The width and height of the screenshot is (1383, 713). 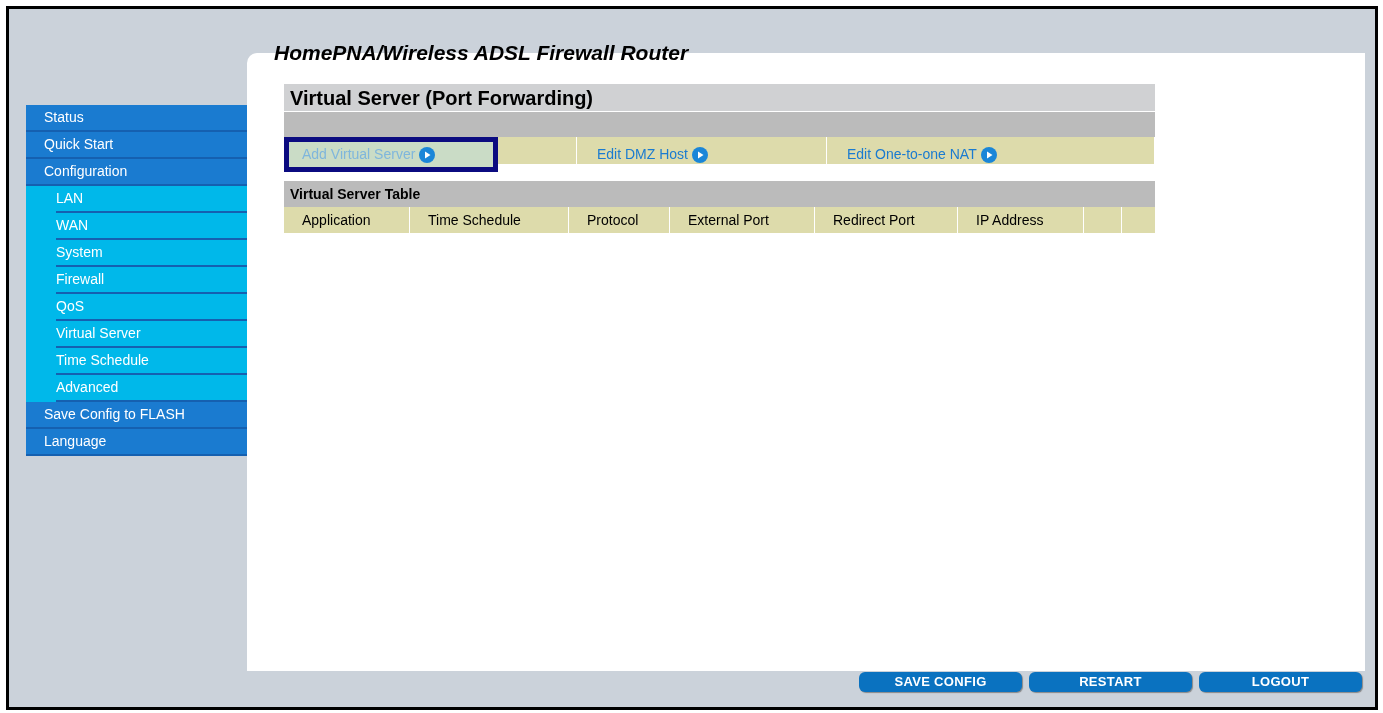 What do you see at coordinates (912, 154) in the screenshot?
I see `action-link: Edit One-to-one NAT` at bounding box center [912, 154].